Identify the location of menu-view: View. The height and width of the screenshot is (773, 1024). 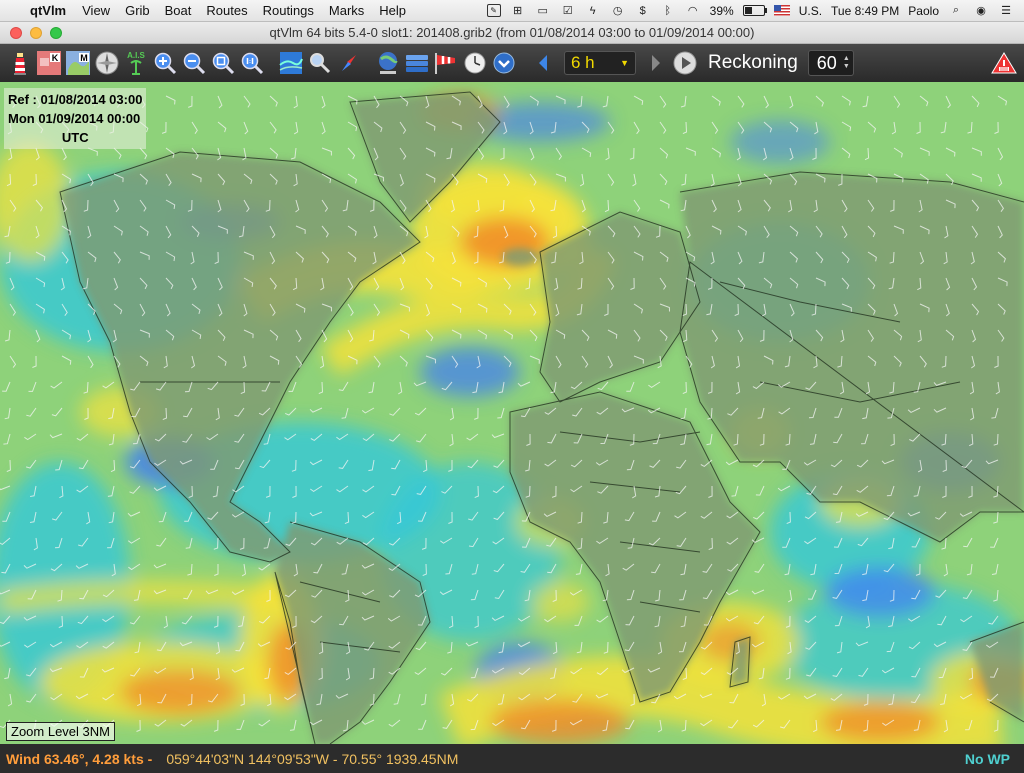
(96, 10).